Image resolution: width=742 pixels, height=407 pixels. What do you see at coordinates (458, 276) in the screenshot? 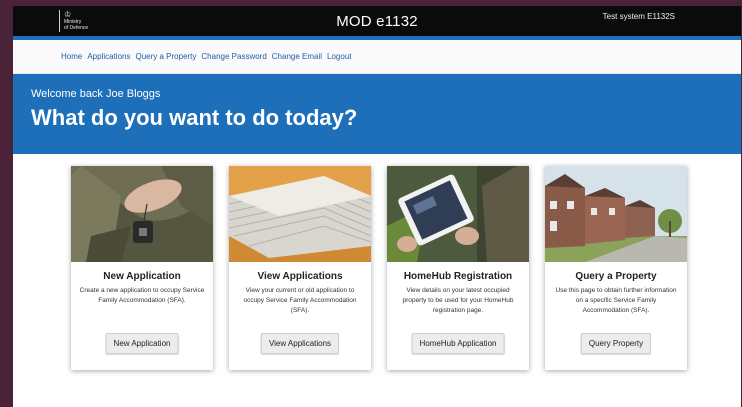
I see `card-title: HomeHub Registration` at bounding box center [458, 276].